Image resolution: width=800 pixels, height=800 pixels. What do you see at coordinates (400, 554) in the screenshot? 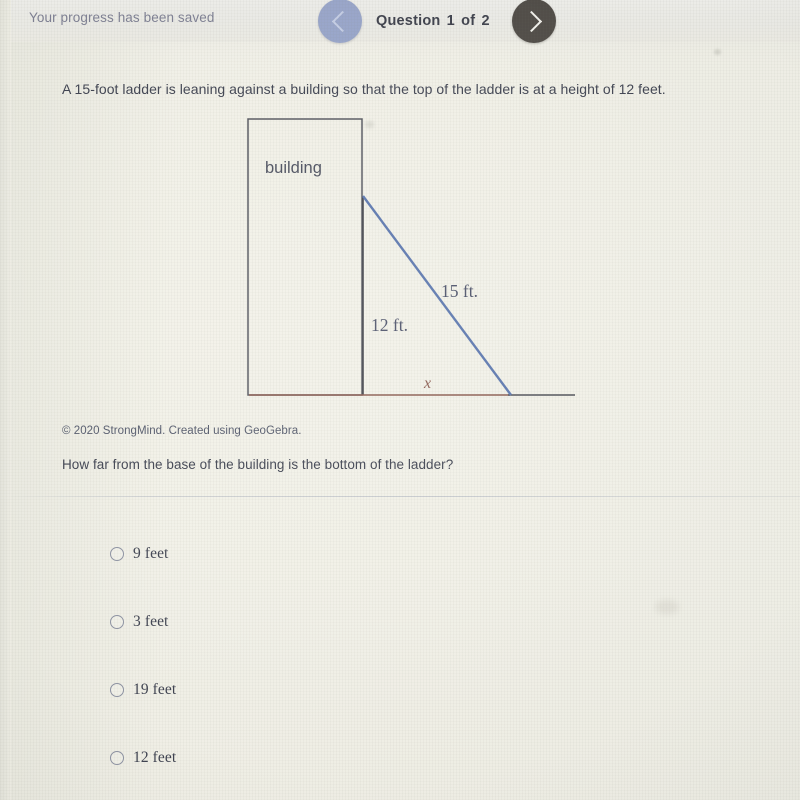
I see `answer-option-0: 9 feet` at bounding box center [400, 554].